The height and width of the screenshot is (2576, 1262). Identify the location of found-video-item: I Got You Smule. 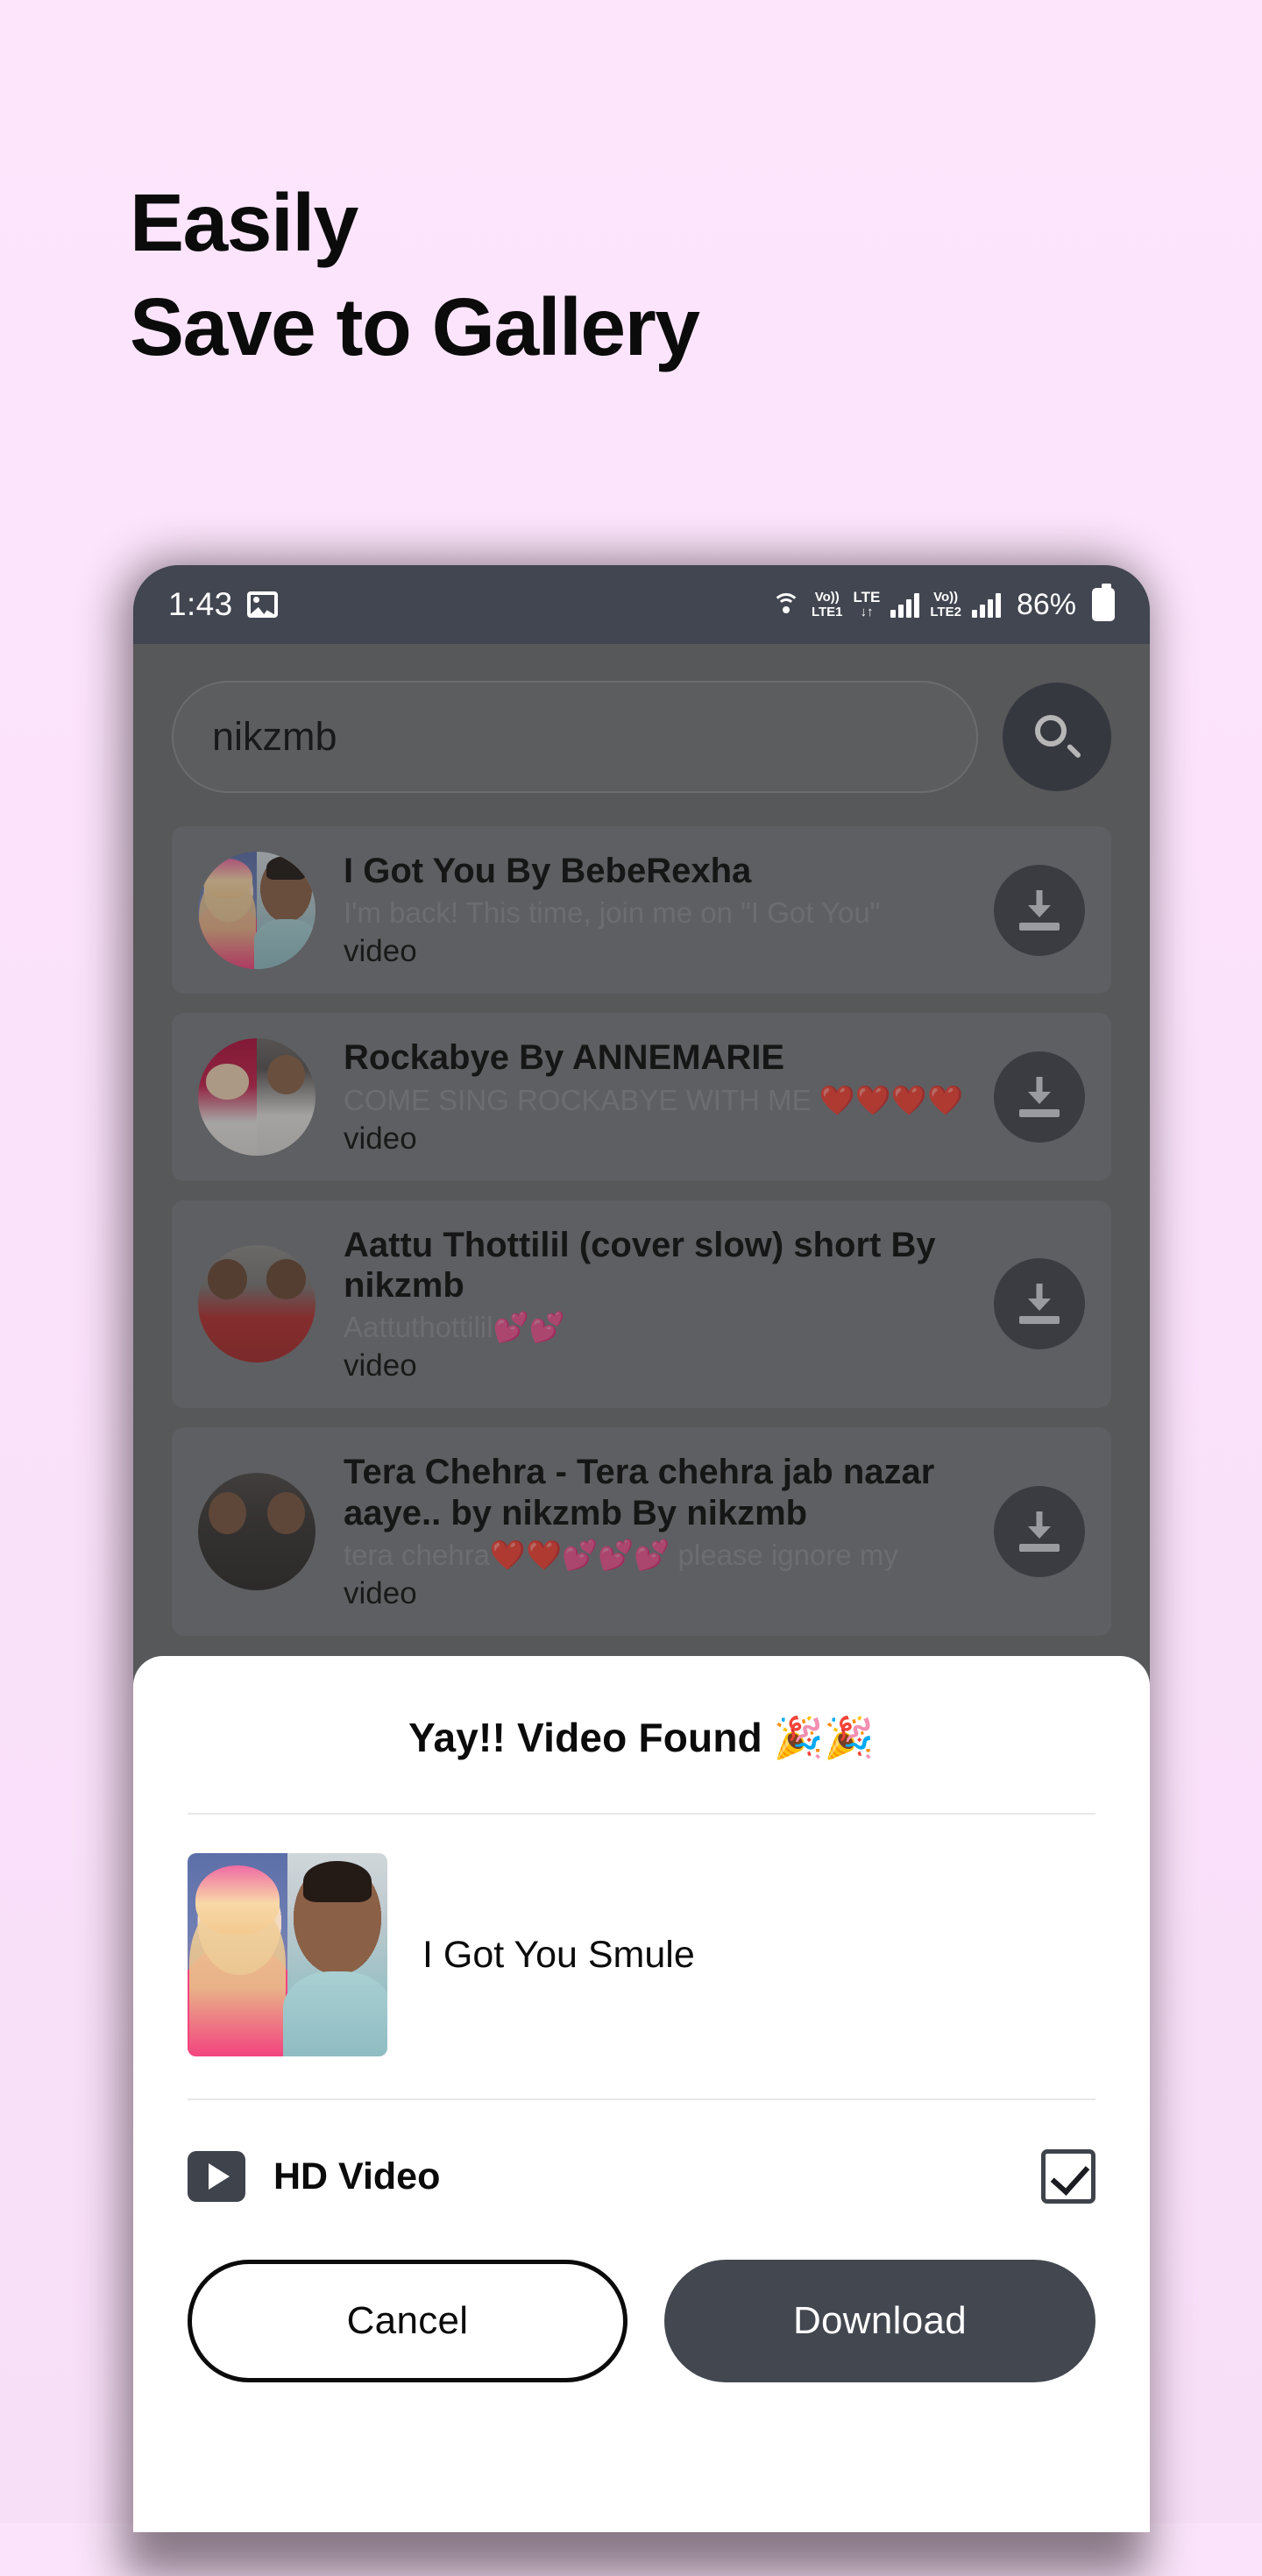
(641, 1956).